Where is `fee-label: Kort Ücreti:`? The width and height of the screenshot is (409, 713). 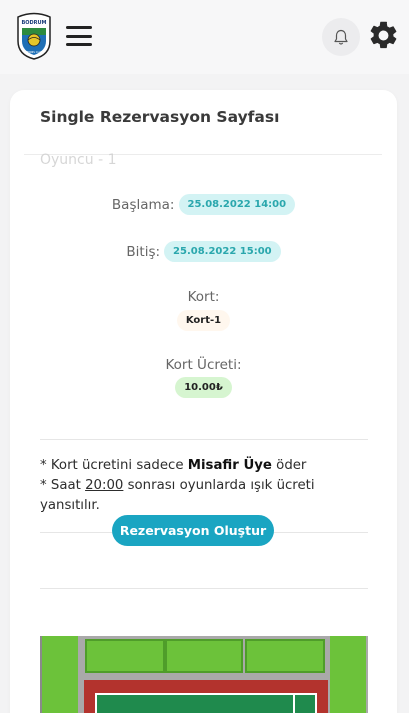
fee-label: Kort Ücreti: is located at coordinates (203, 365).